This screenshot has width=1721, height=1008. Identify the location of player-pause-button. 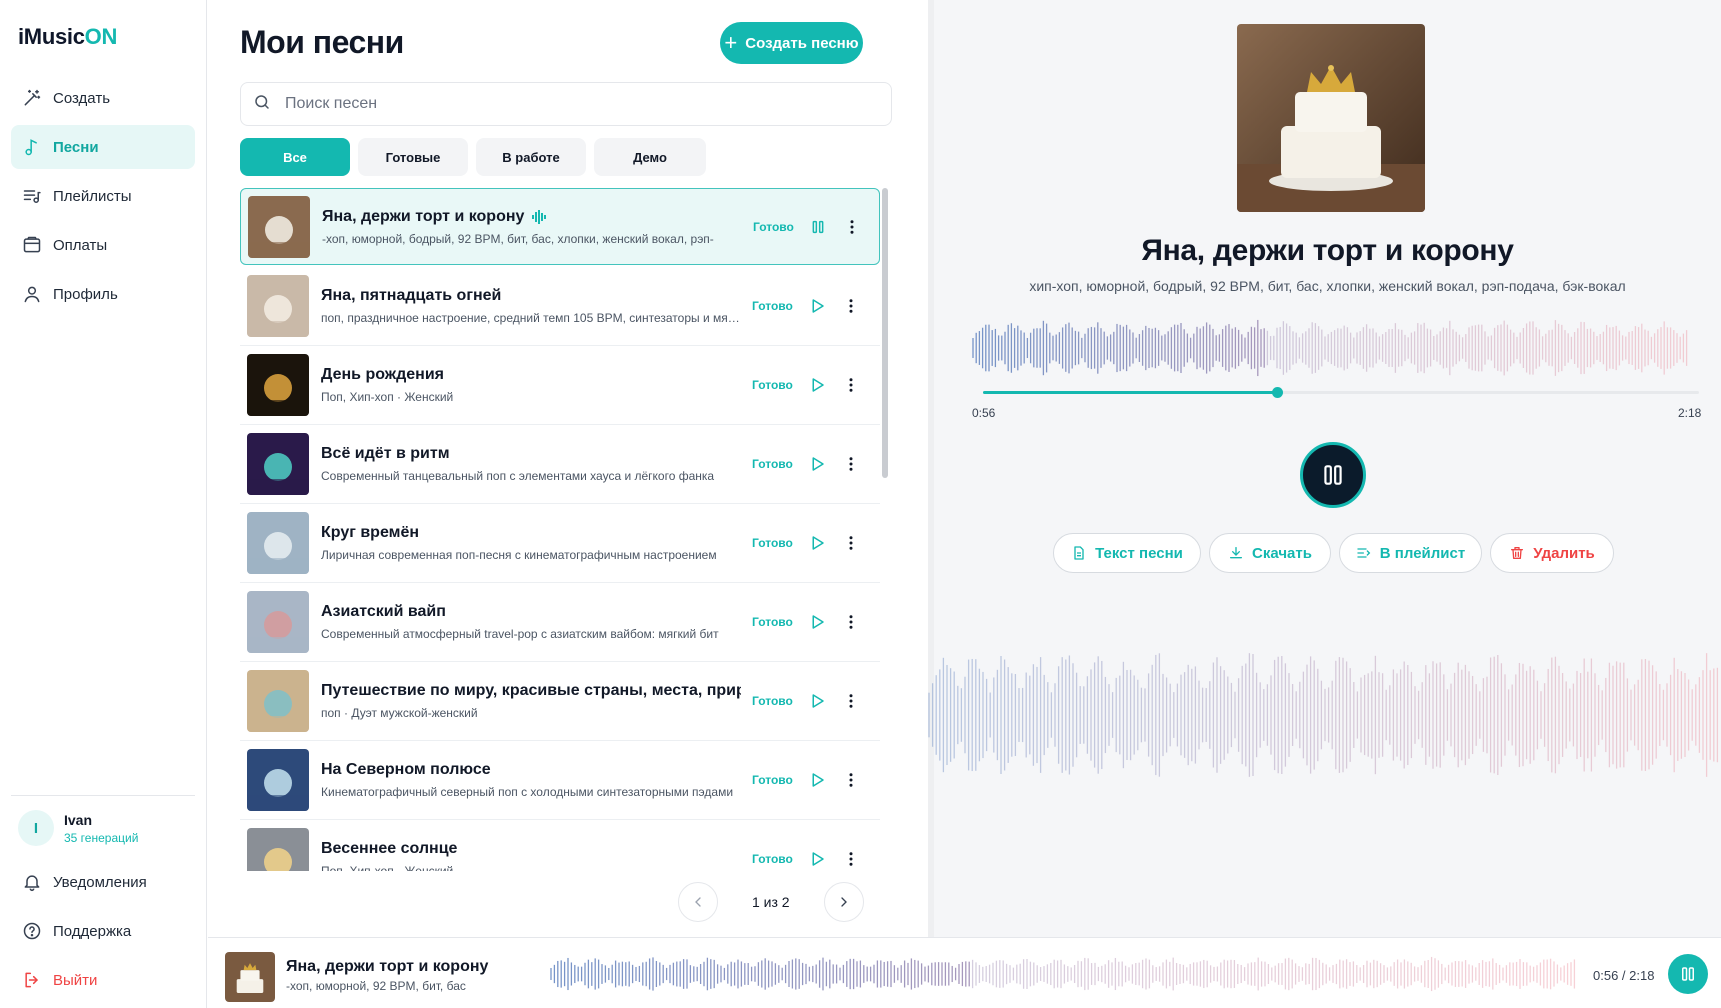
(1688, 974).